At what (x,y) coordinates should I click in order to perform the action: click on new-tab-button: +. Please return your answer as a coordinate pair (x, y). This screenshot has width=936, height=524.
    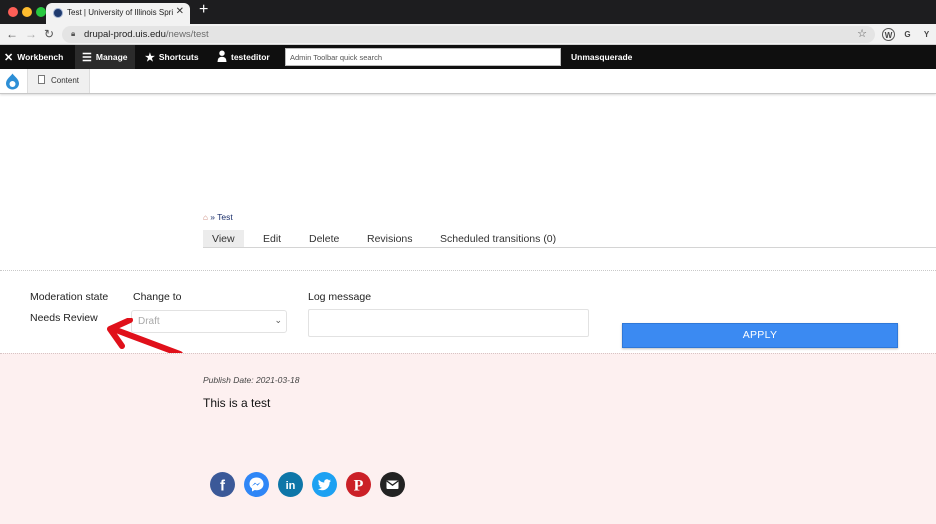
    Looking at the image, I should click on (203, 10).